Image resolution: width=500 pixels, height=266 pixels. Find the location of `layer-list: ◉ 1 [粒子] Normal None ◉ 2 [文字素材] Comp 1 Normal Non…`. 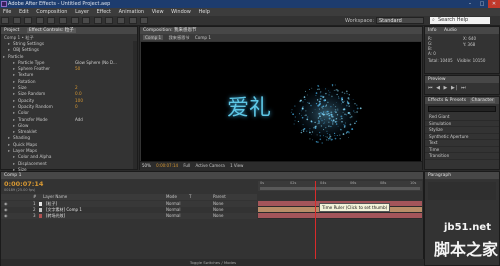

layer-list: ◉ 1 [粒子] Normal None ◉ 2 [文字素材] Comp 1 Normal Non… is located at coordinates (129, 210).